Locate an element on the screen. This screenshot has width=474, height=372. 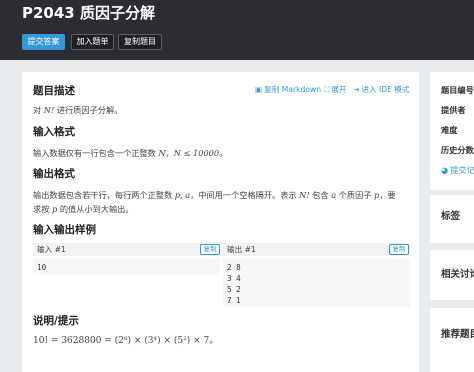
provider-label: 提供者 is located at coordinates (453, 110).